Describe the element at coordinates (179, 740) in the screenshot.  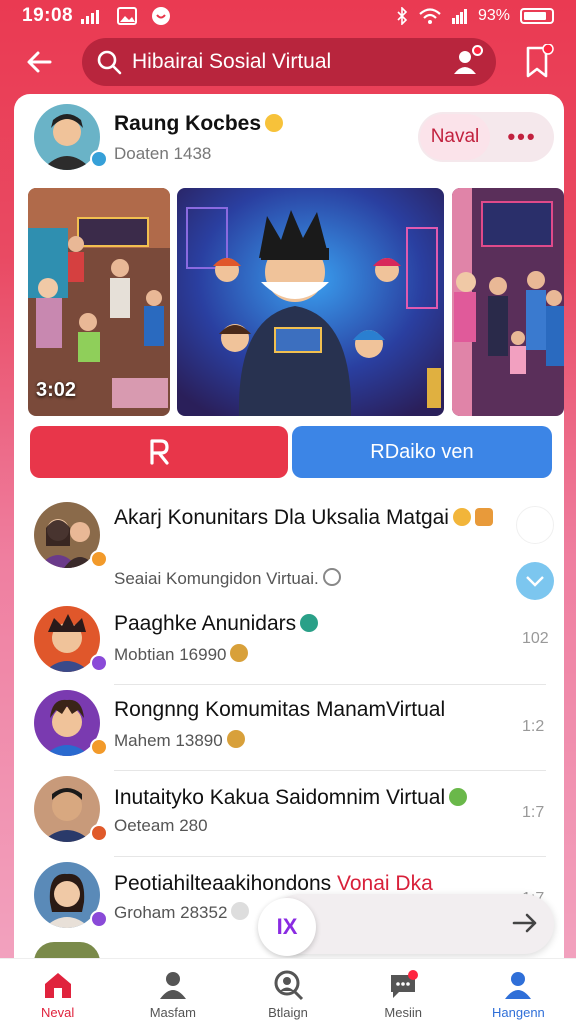
I see `list-item-subtitle: Mahem 13890` at that location.